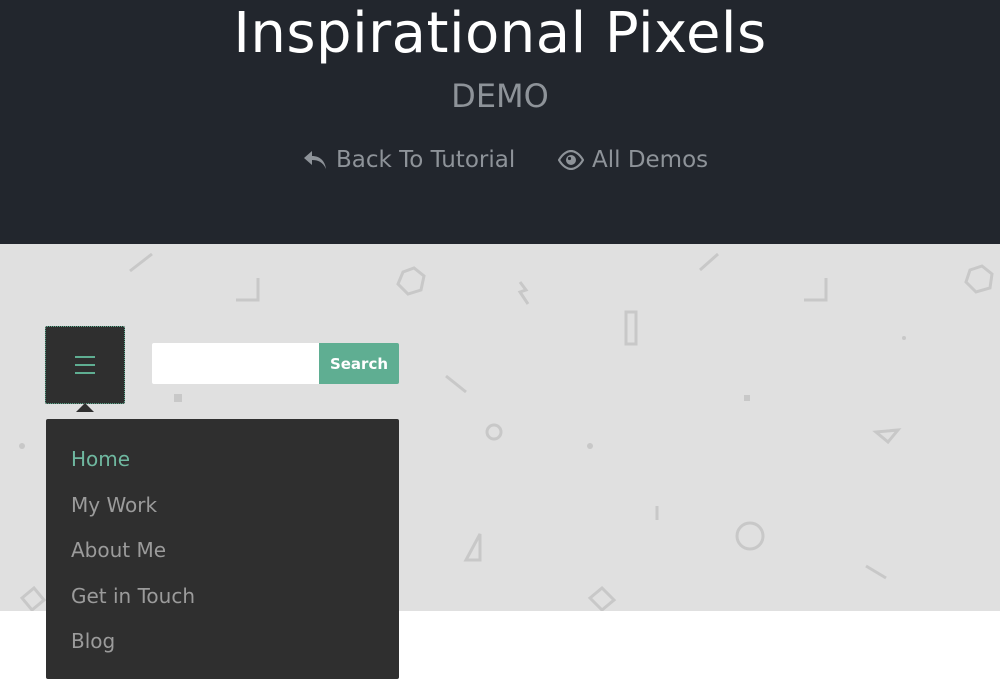 This screenshot has width=1000, height=679. Describe the element at coordinates (315, 160) in the screenshot. I see `reply-arrow-icon` at that location.